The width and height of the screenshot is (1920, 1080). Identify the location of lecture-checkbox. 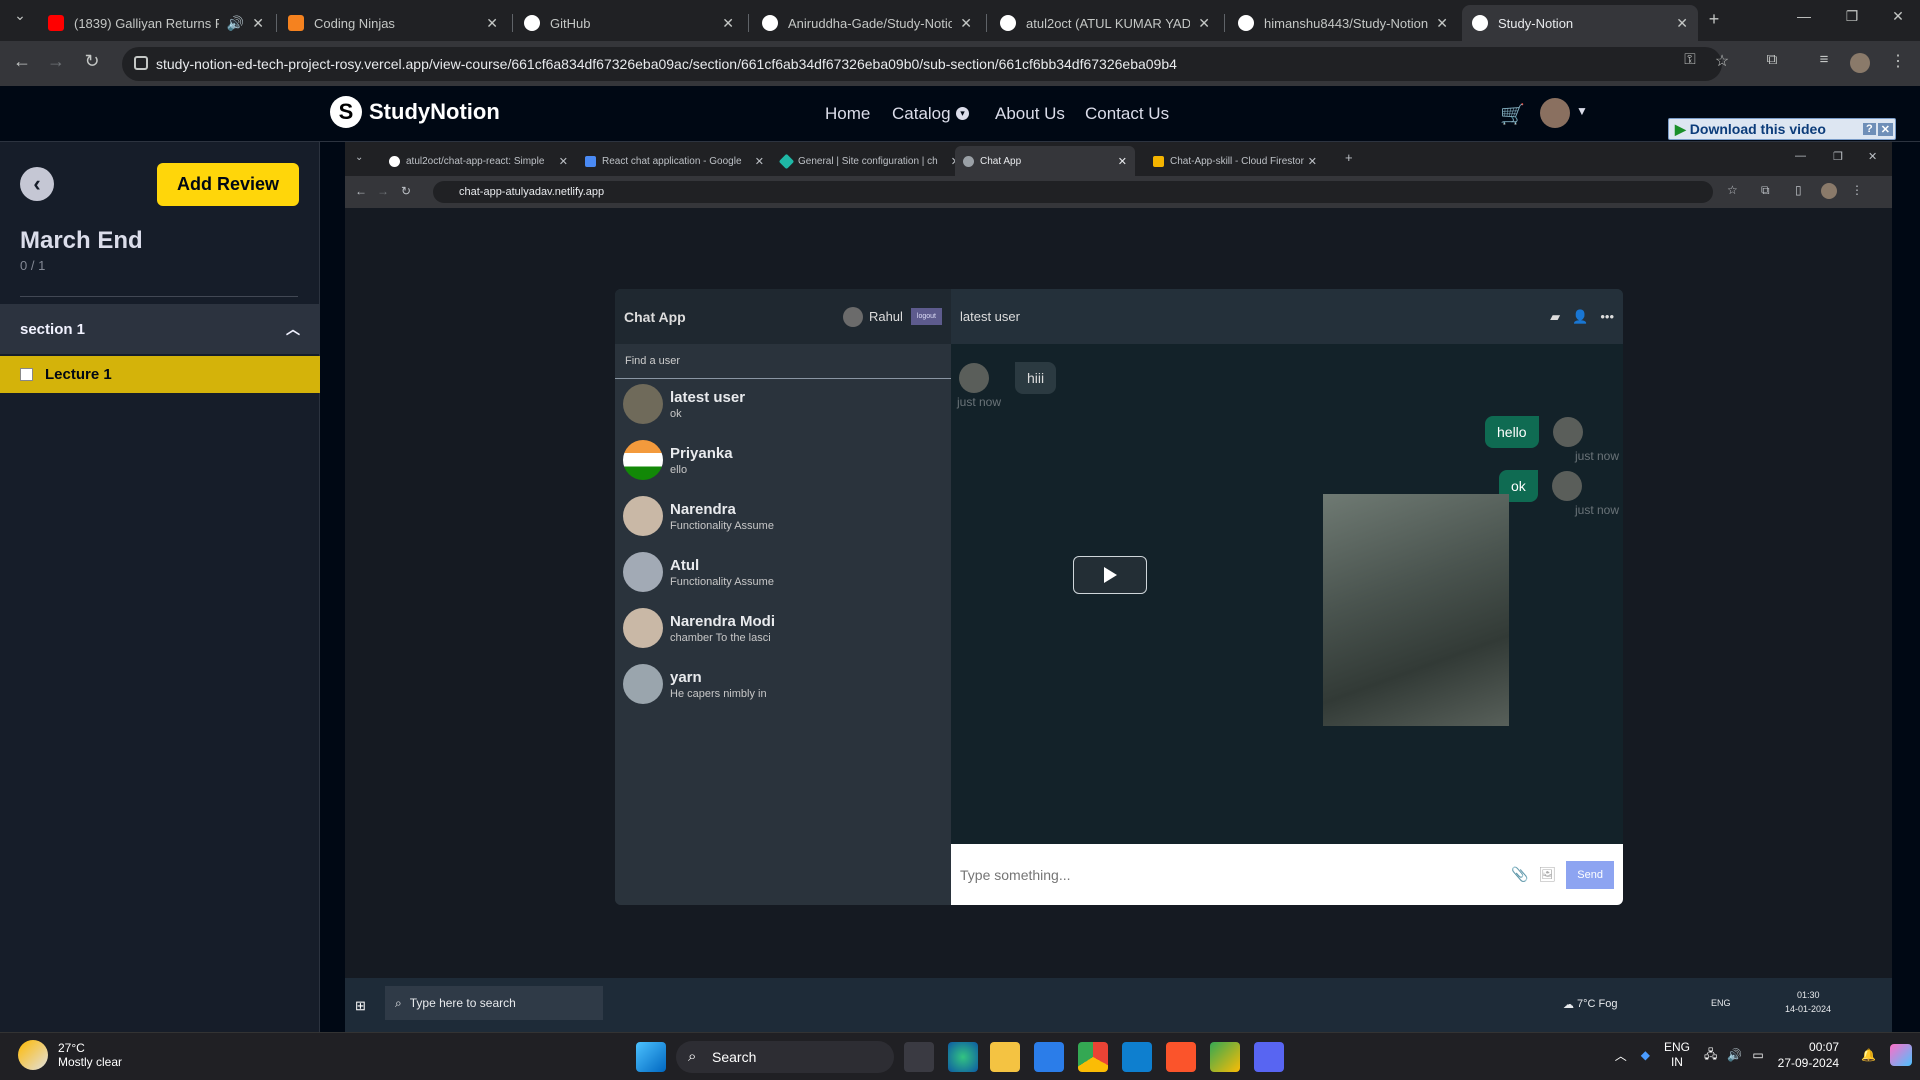
(26, 374).